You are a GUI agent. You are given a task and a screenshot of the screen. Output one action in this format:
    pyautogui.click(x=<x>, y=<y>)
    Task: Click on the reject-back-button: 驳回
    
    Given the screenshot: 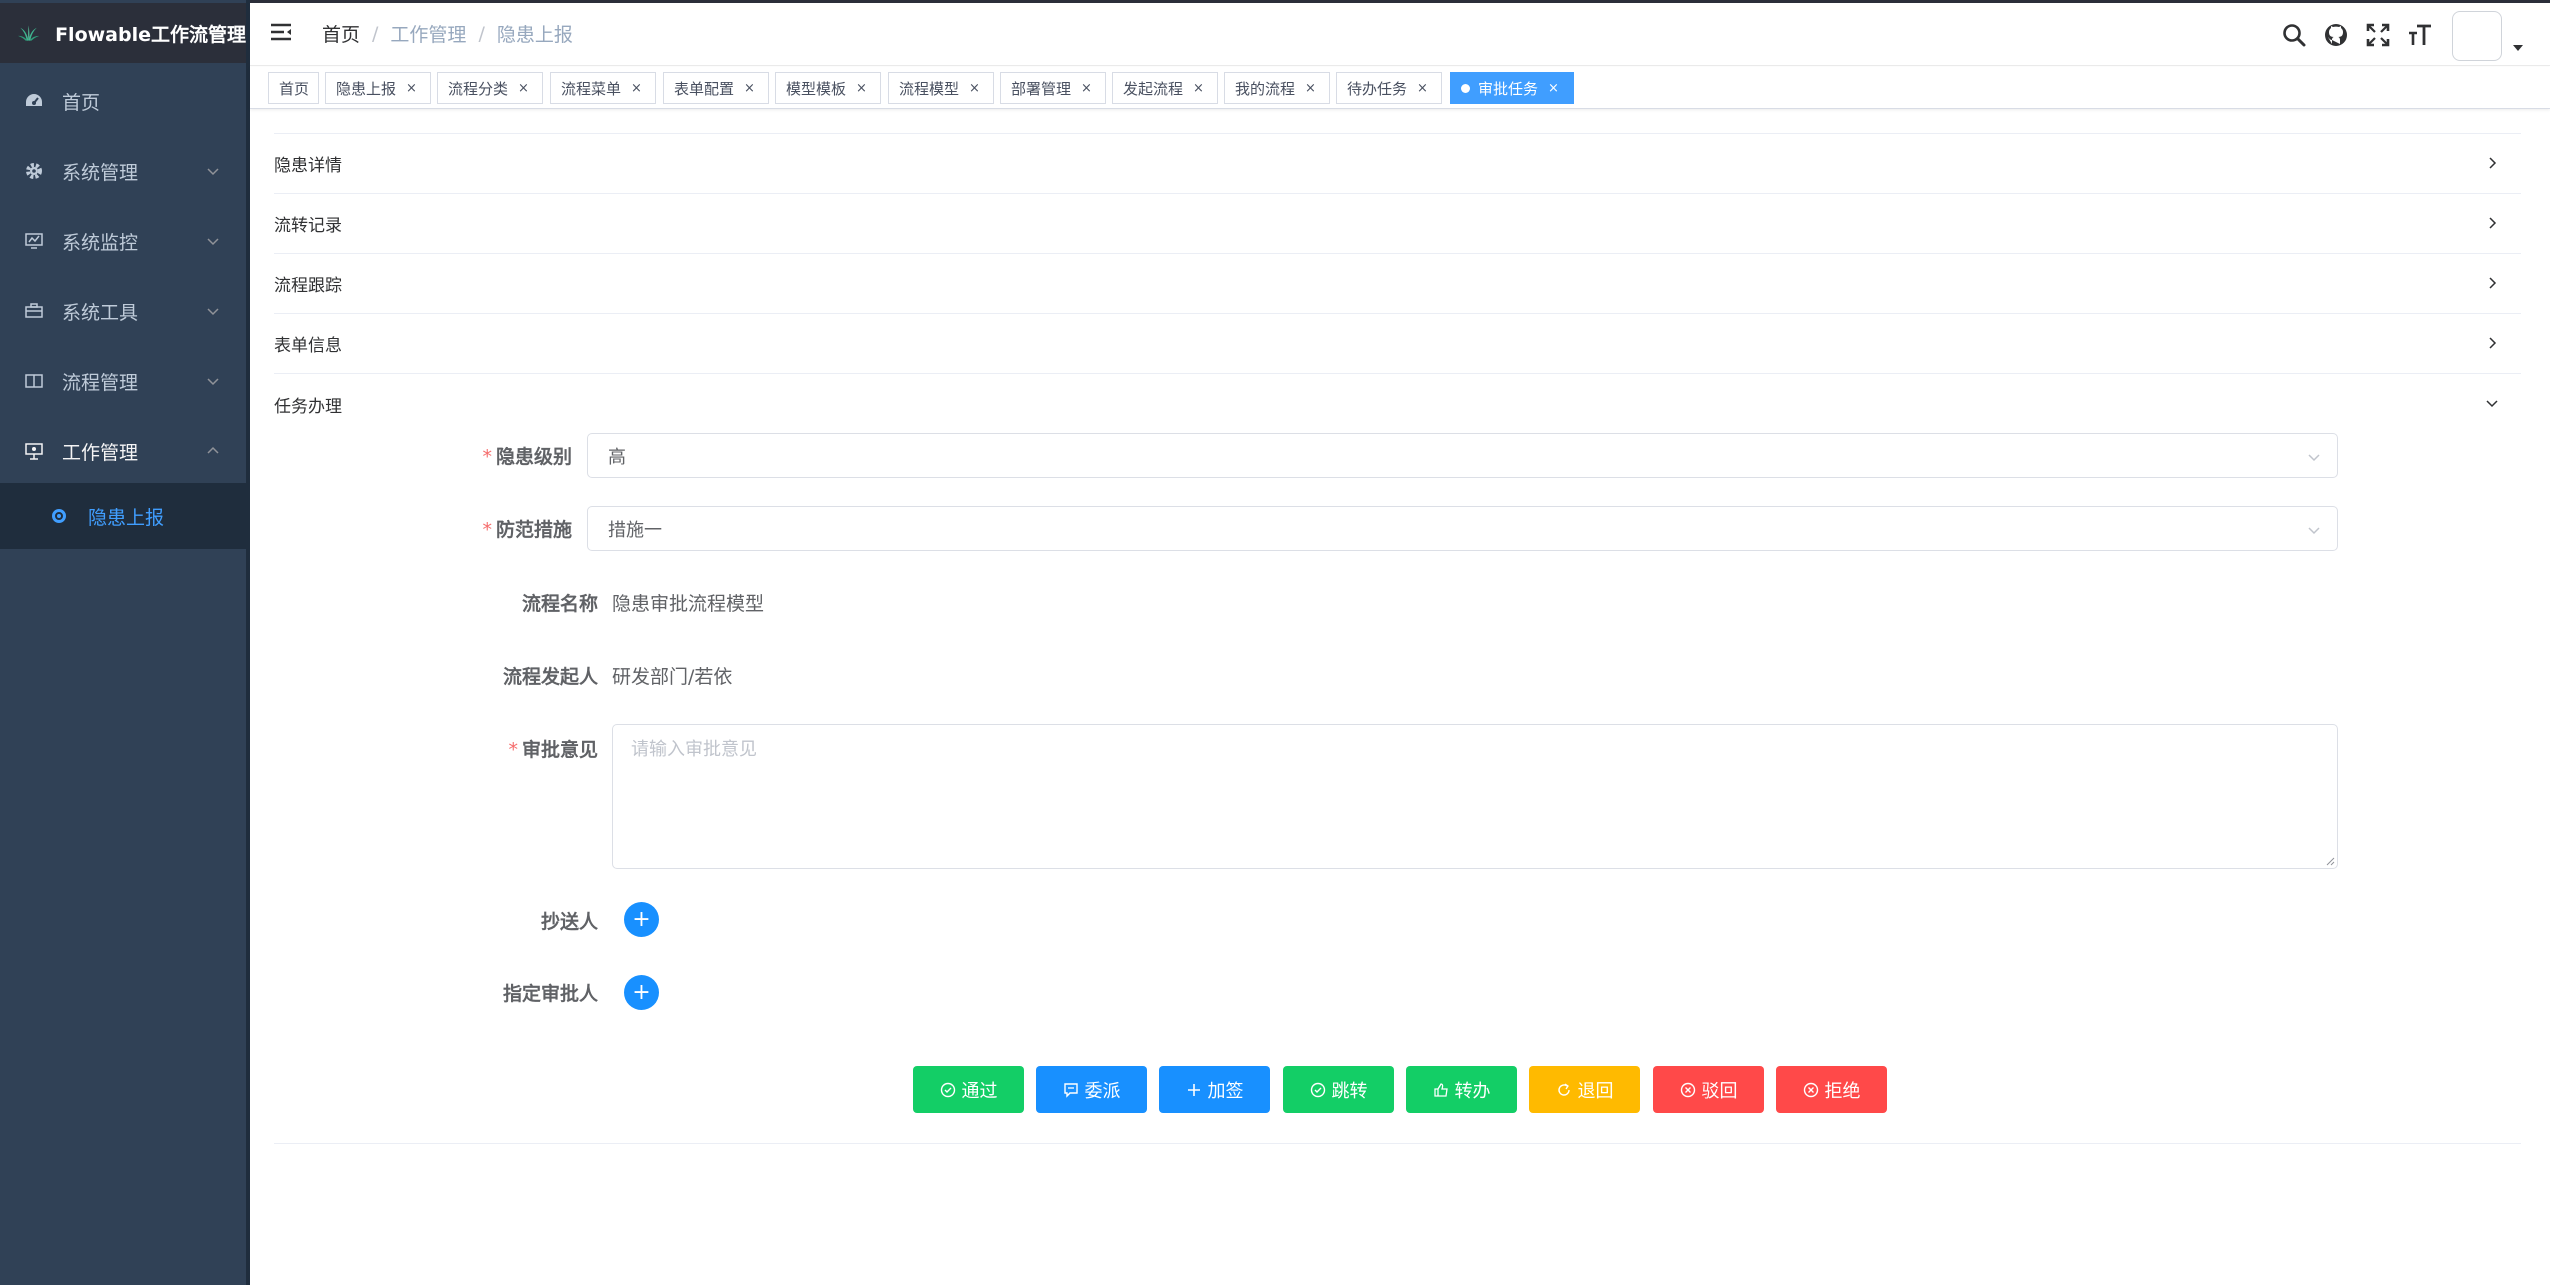 What is the action you would take?
    pyautogui.click(x=1708, y=1089)
    